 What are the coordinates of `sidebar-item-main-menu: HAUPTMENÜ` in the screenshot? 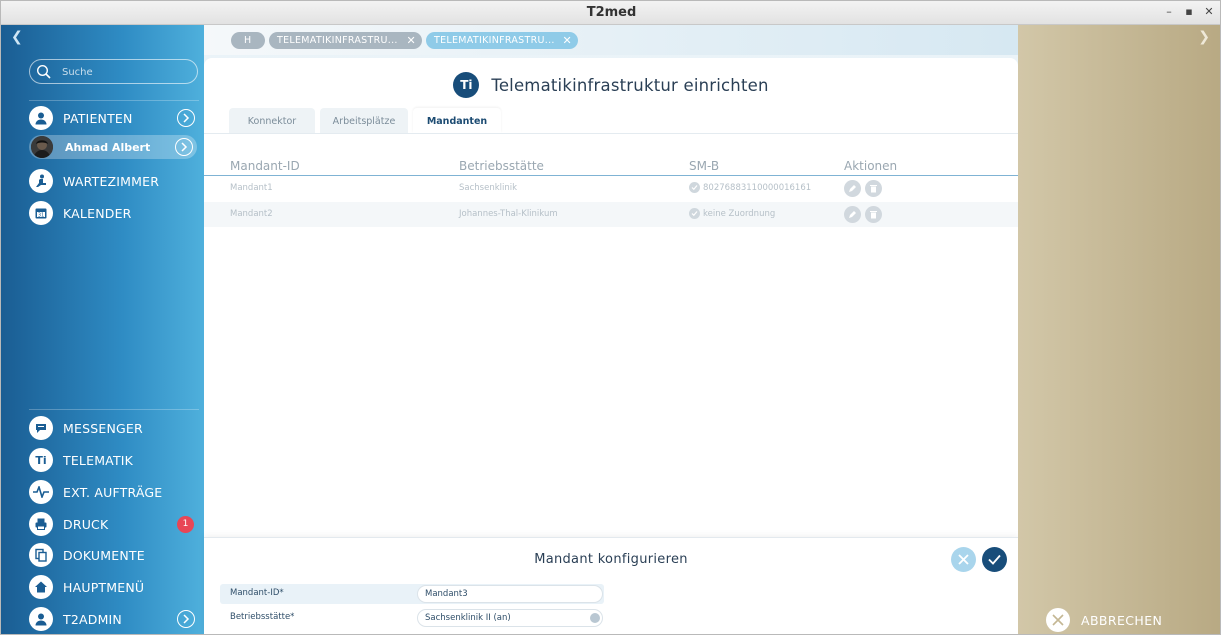 It's located at (114, 587).